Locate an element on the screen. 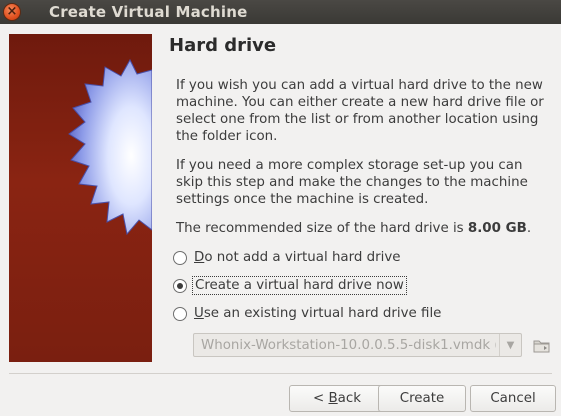 The width and height of the screenshot is (561, 416). option-existing-hard-drive: Use an existing virtual hard drive file is located at coordinates (307, 313).